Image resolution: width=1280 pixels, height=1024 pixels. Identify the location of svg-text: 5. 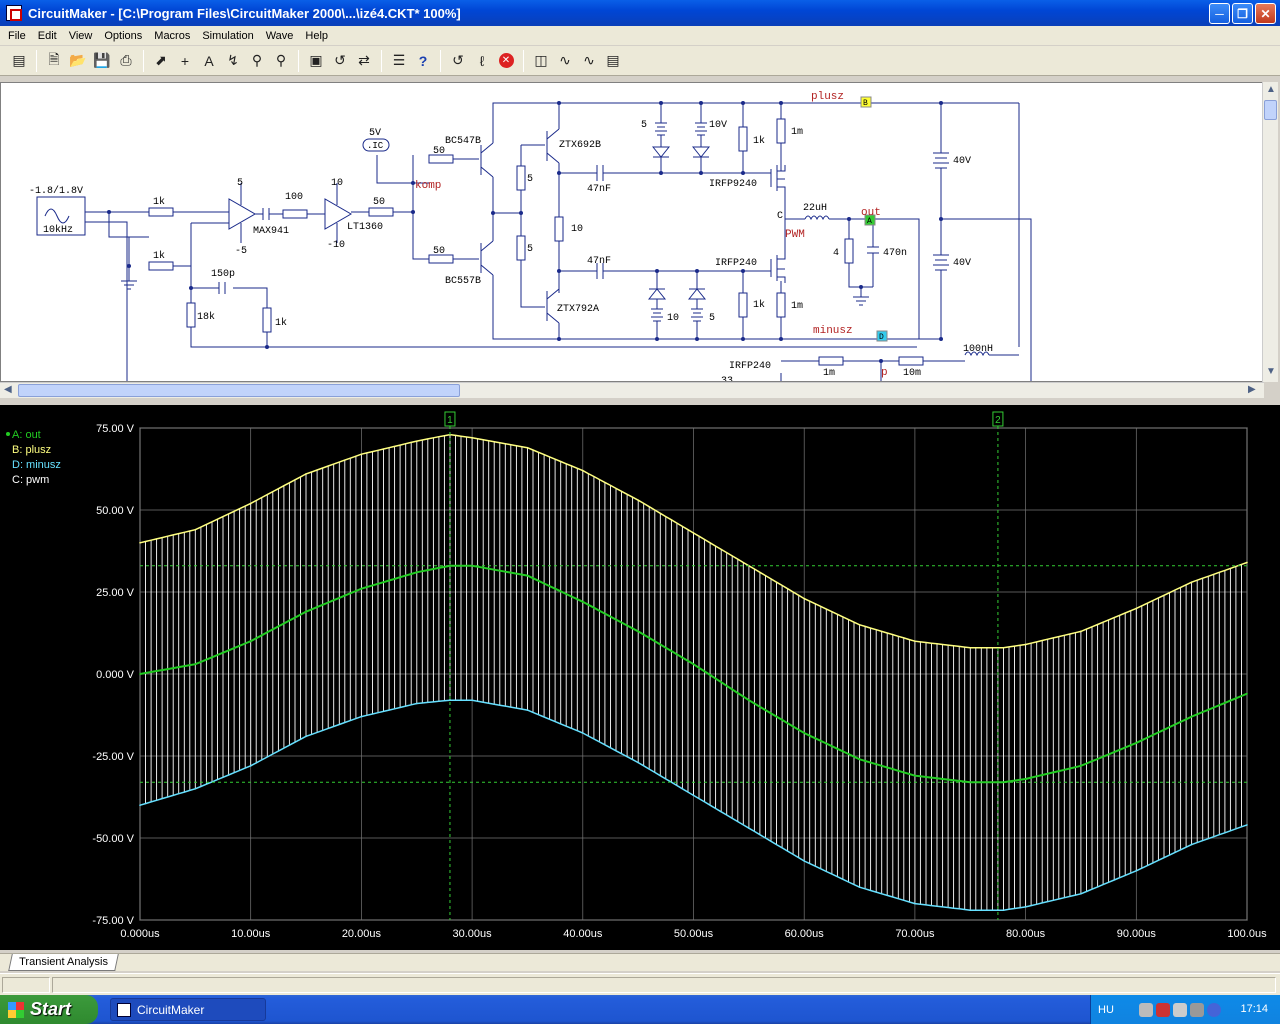
(240, 183).